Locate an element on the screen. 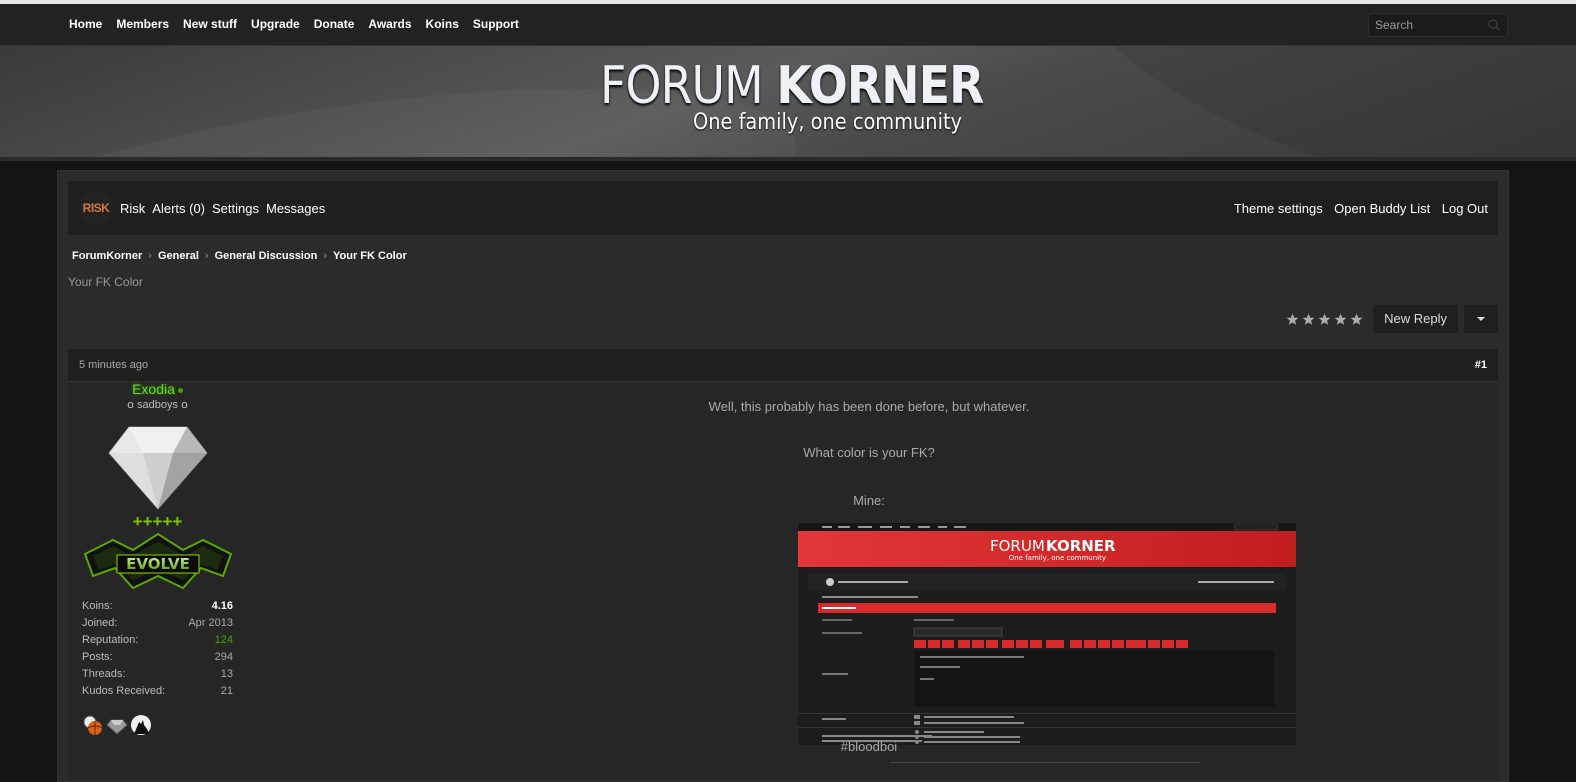 Image resolution: width=1576 pixels, height=782 pixels. stat-label: Threads: is located at coordinates (104, 674).